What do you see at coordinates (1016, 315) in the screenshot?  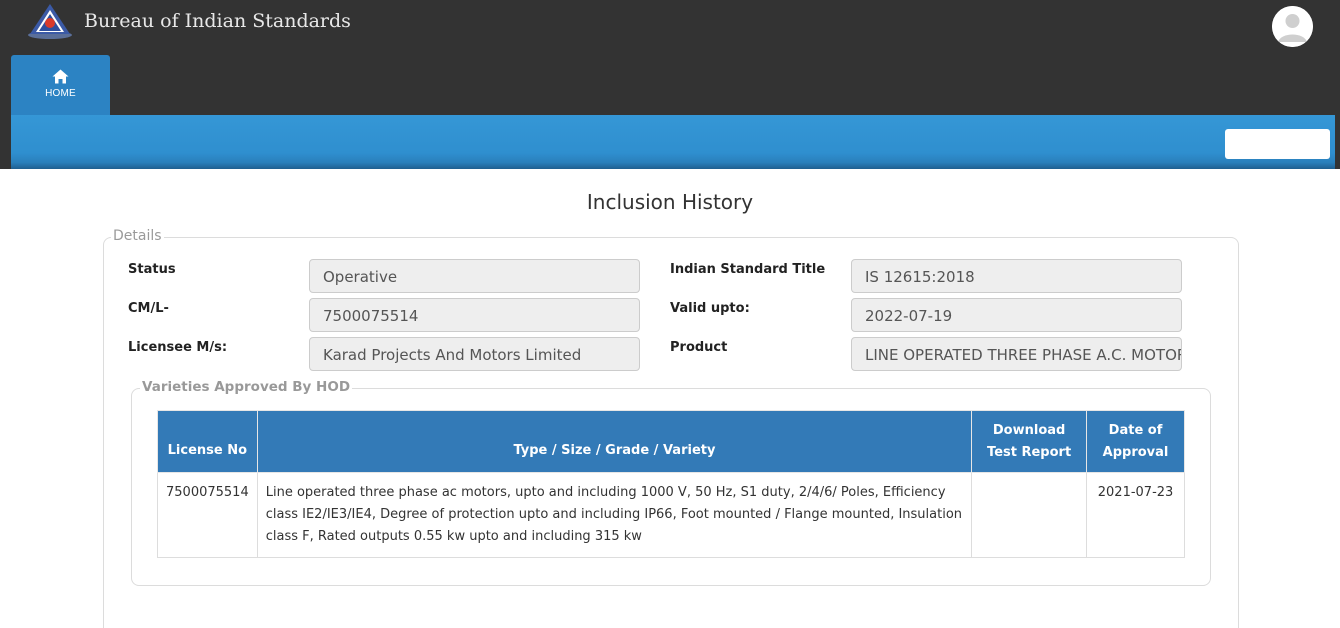 I see `valid-upto-field: 2022-07-19` at bounding box center [1016, 315].